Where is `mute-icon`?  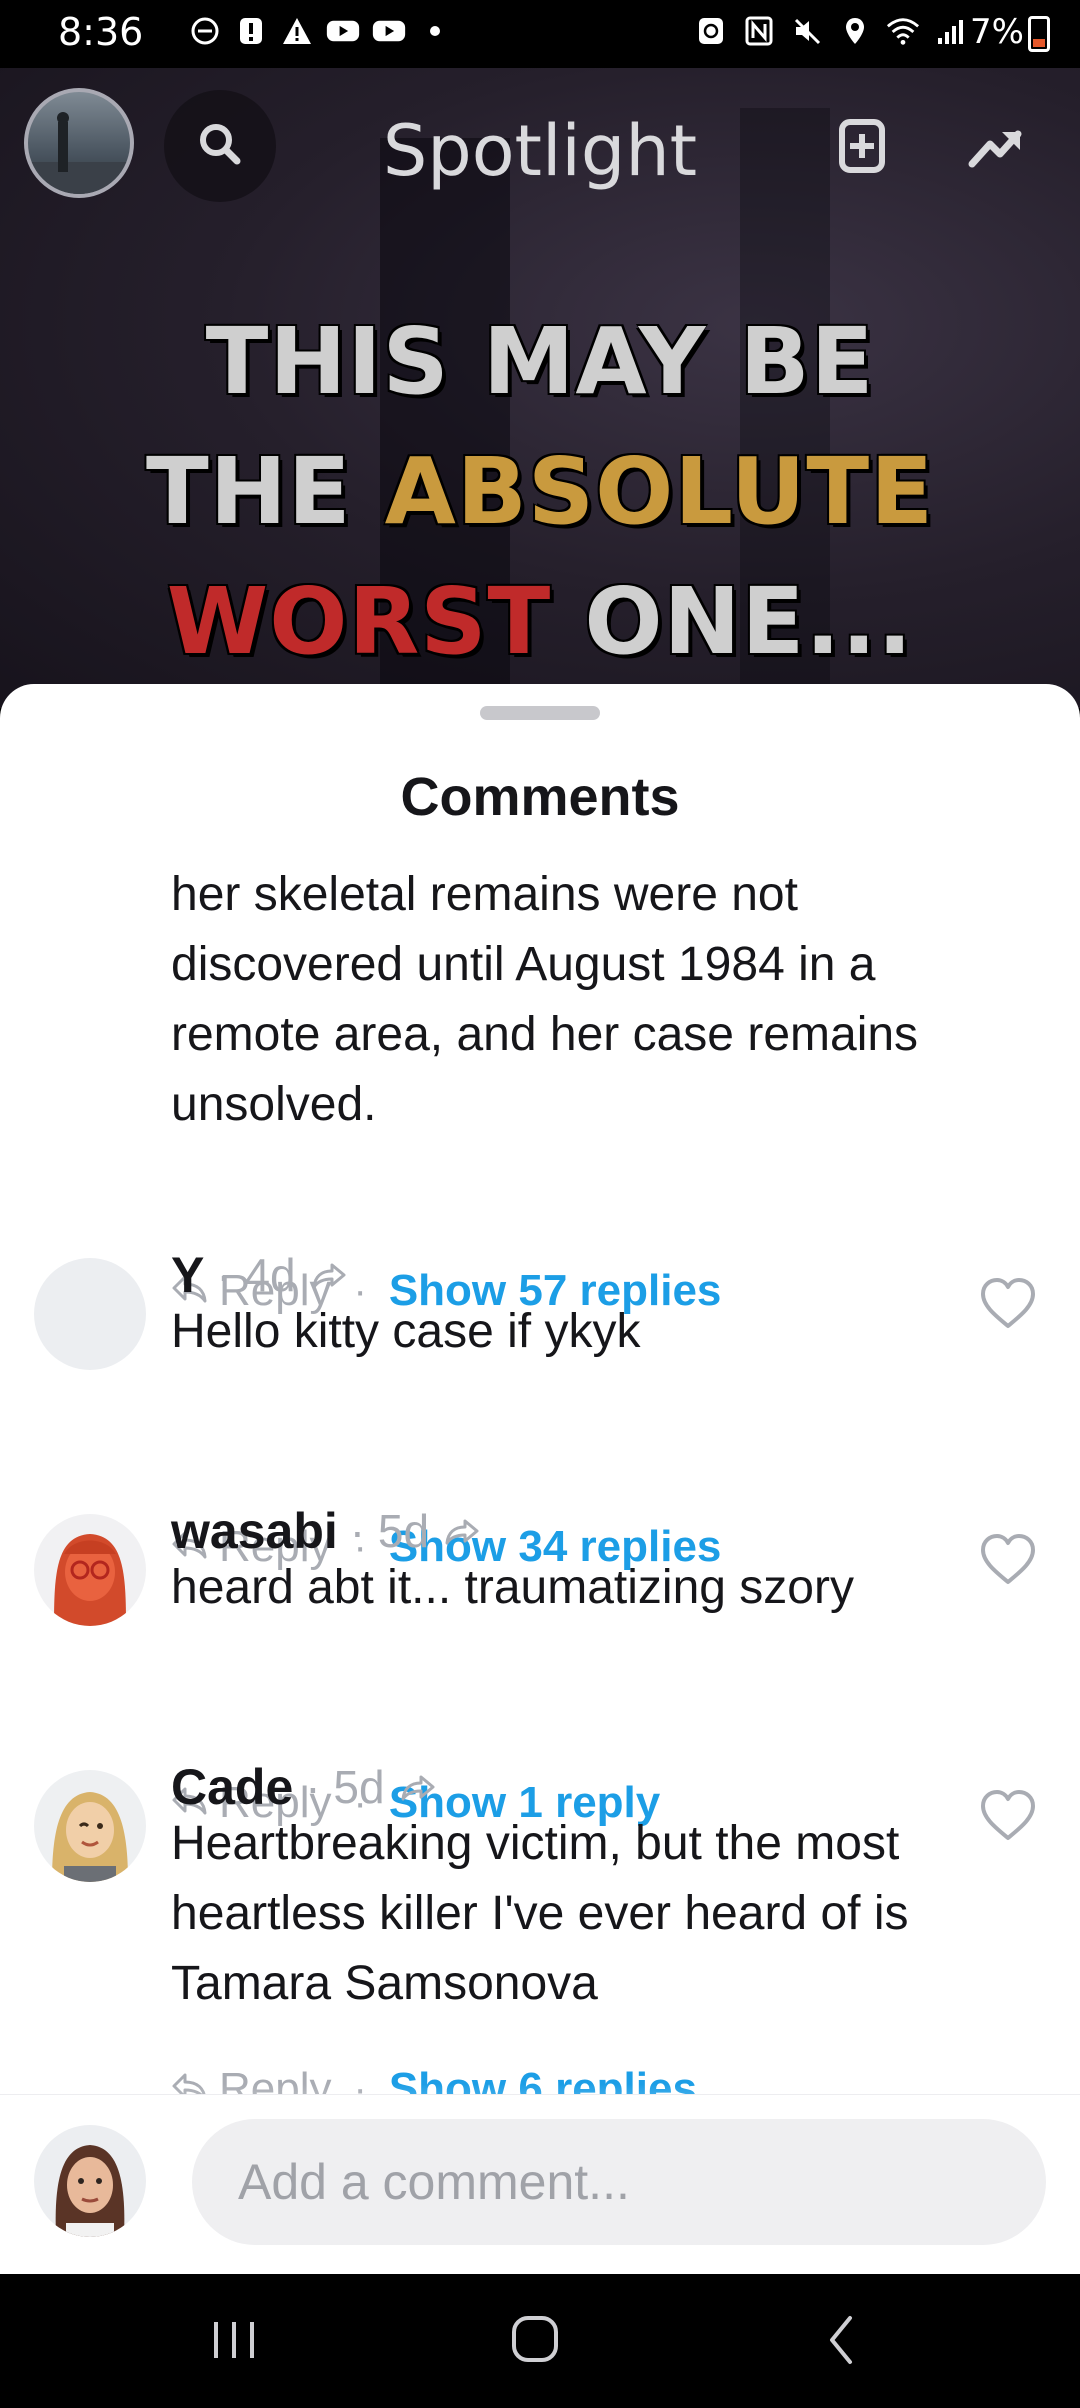 mute-icon is located at coordinates (807, 31).